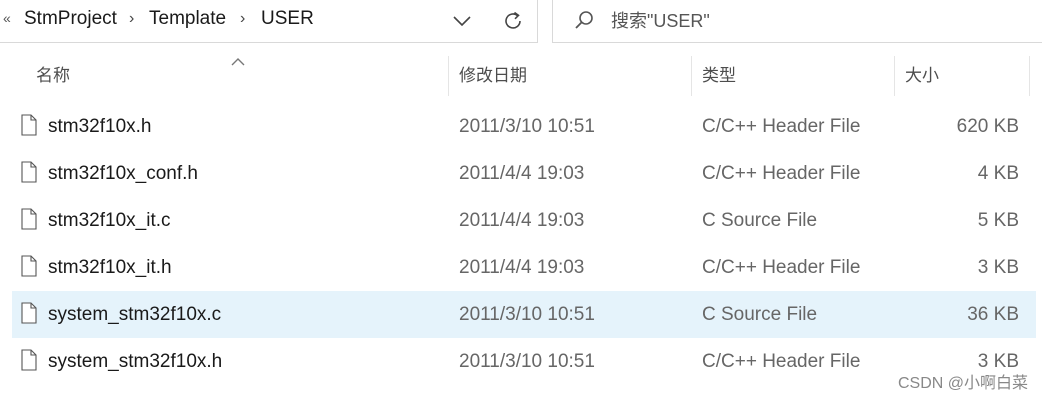 This screenshot has height=401, width=1042. I want to click on search-input, so click(811, 21).